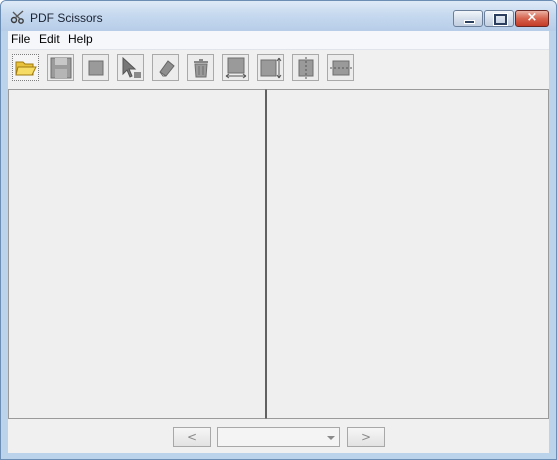 The width and height of the screenshot is (557, 460). I want to click on trash-icon, so click(201, 68).